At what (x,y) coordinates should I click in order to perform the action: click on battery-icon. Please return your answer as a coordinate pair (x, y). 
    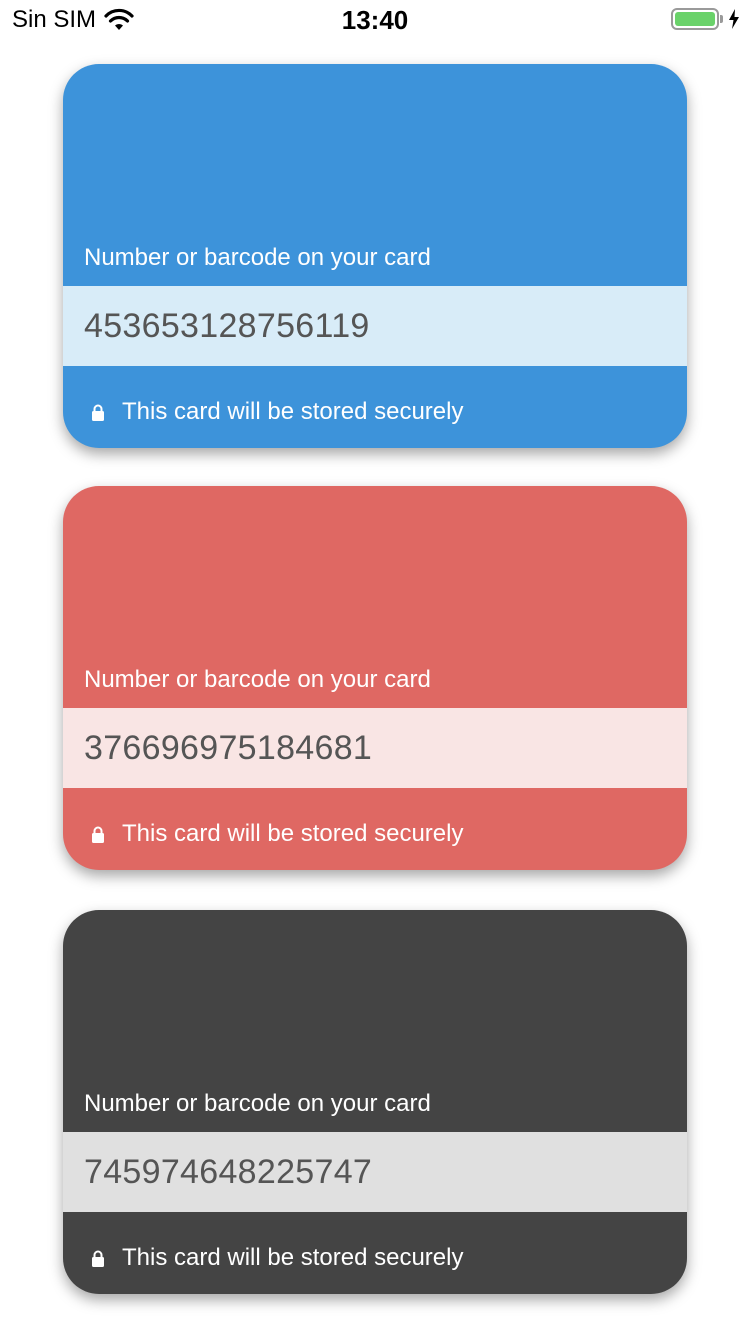
    Looking at the image, I should click on (695, 19).